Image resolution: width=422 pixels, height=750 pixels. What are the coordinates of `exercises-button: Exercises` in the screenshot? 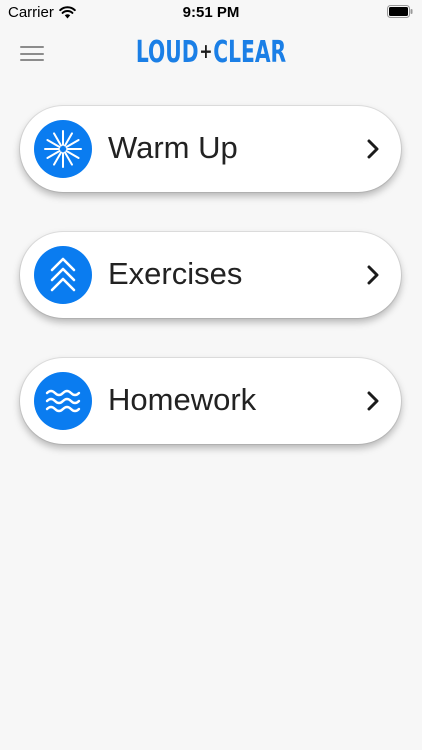 It's located at (210, 275).